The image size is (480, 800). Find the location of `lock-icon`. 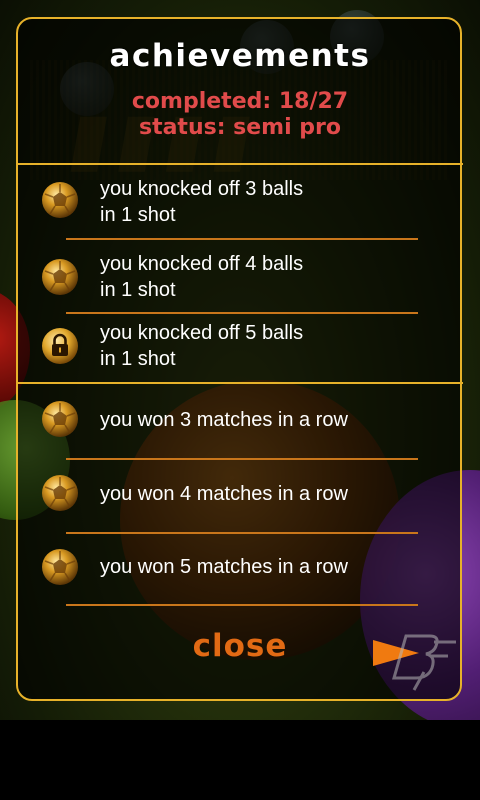

lock-icon is located at coordinates (60, 346).